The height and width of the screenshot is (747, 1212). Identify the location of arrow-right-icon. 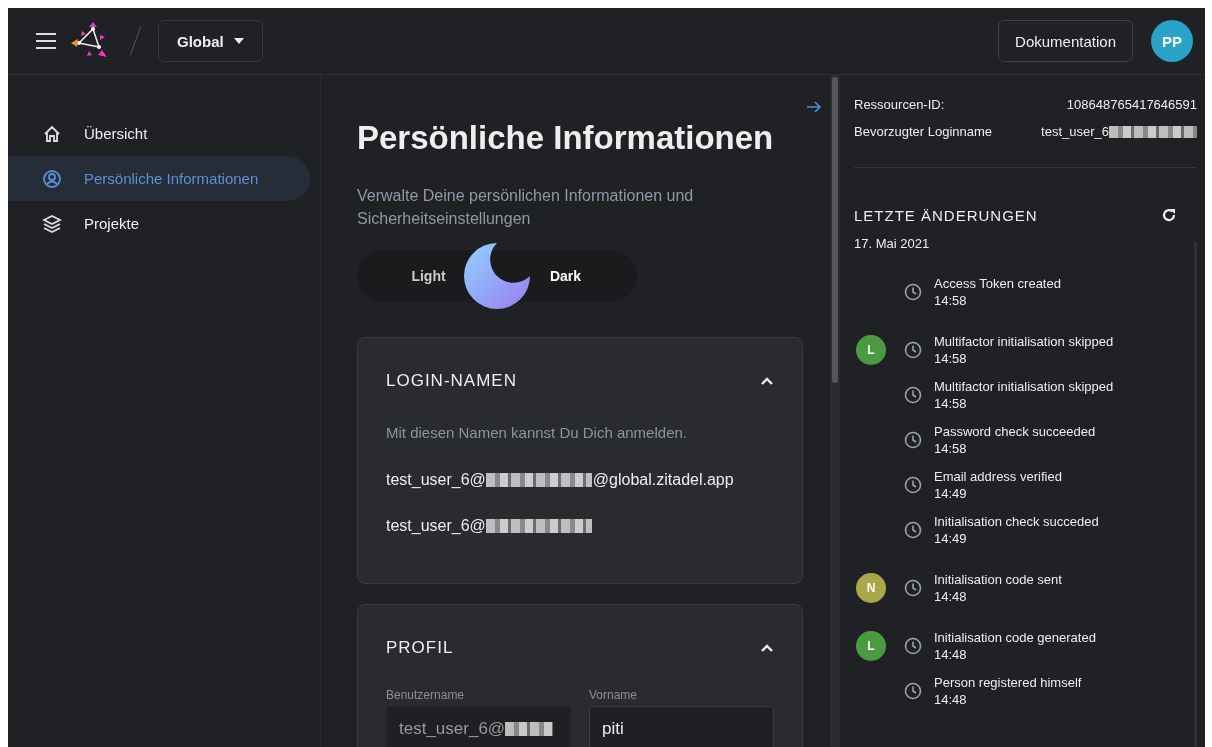
(814, 107).